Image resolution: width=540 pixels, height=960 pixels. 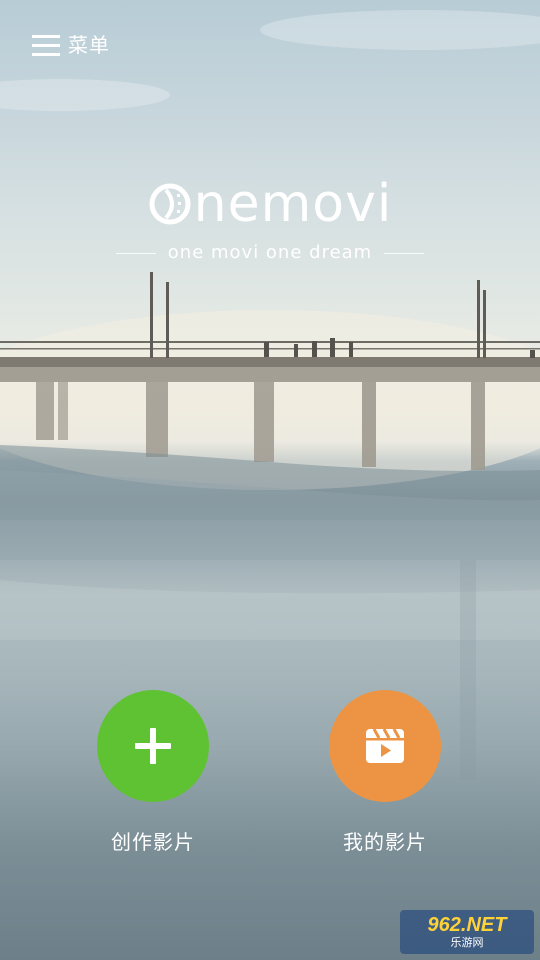 I want to click on film-reel-o-icon, so click(x=170, y=204).